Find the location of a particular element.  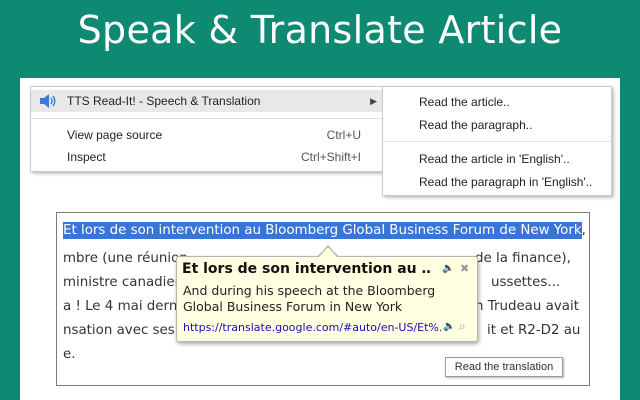

article-line: nsation avec ses is located at coordinates (119, 330).